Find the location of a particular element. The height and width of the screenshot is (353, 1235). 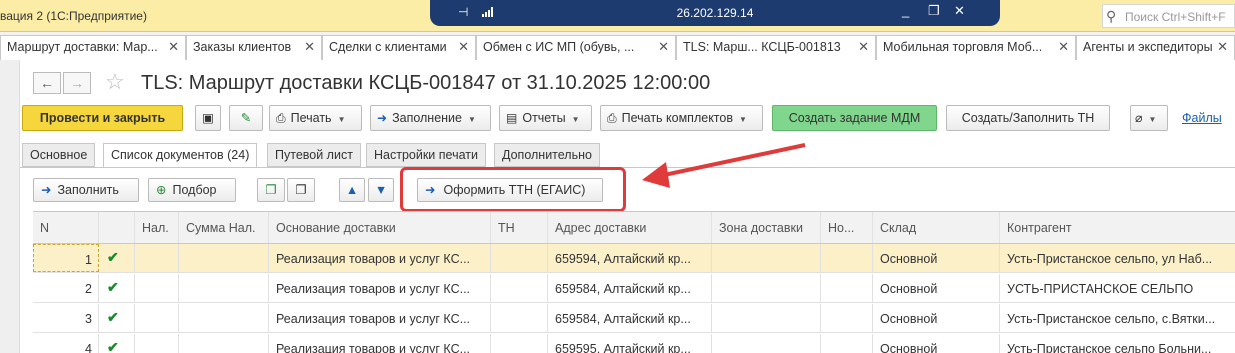

window-tab: Обмен с ИС МП (обувь, ... ✕ is located at coordinates (576, 47).